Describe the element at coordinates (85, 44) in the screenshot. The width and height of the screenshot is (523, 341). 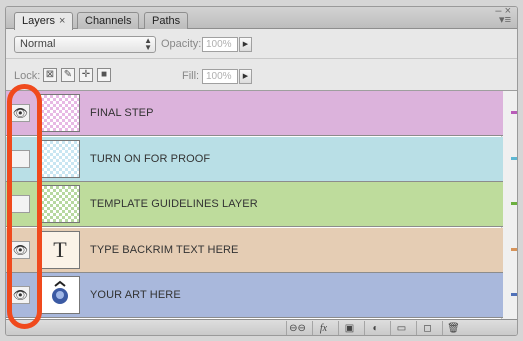
I see `blend-mode-select: Normal ▲ ▼` at that location.